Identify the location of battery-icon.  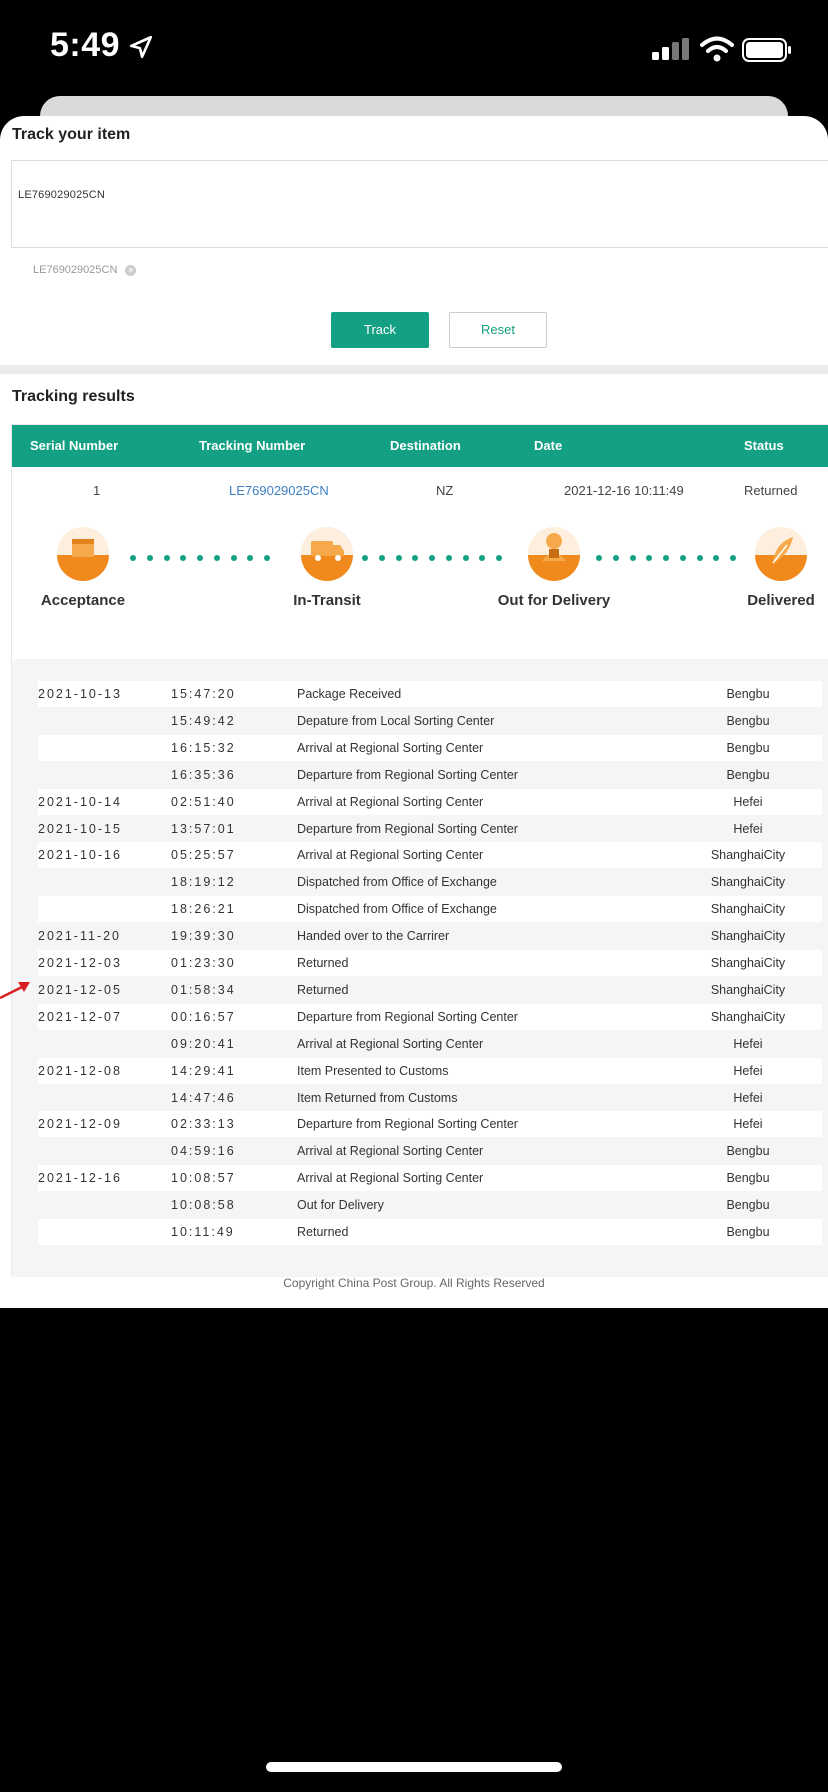
(766, 50).